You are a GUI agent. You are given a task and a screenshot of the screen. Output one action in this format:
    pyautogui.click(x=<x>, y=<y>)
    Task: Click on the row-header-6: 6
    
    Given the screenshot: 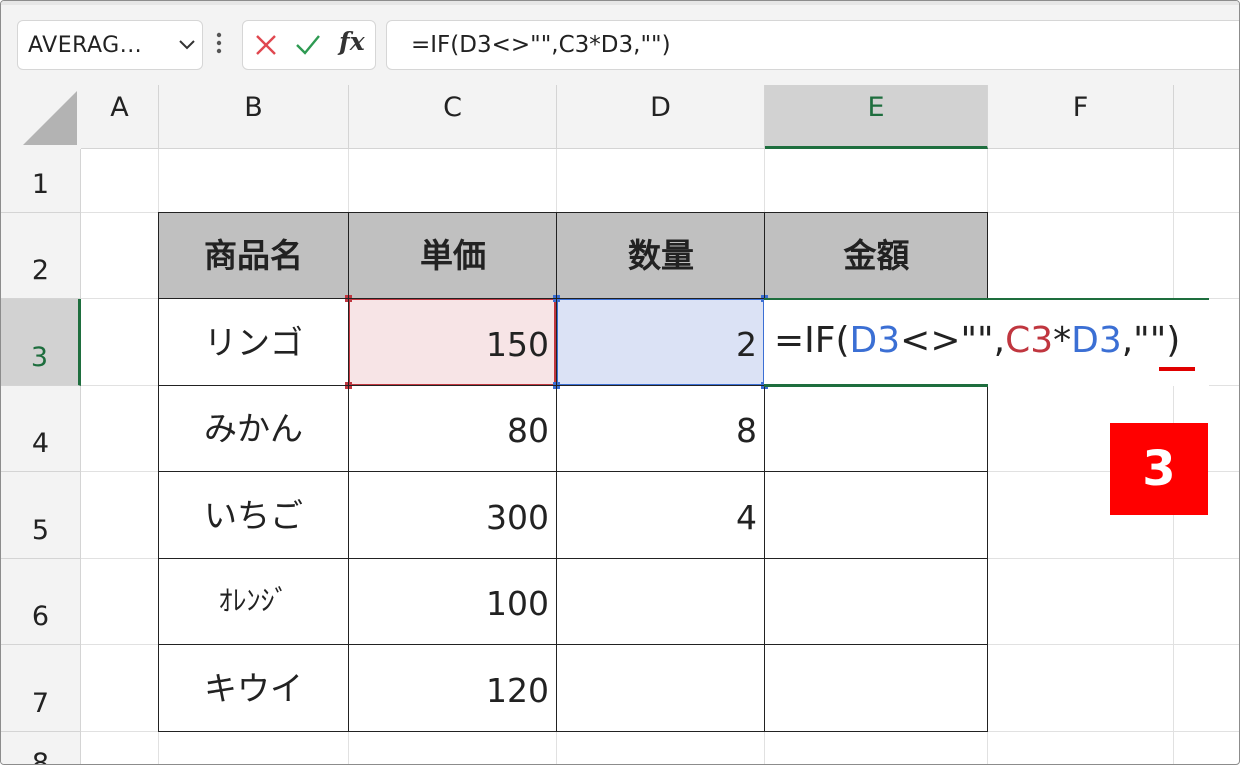 What is the action you would take?
    pyautogui.click(x=41, y=602)
    